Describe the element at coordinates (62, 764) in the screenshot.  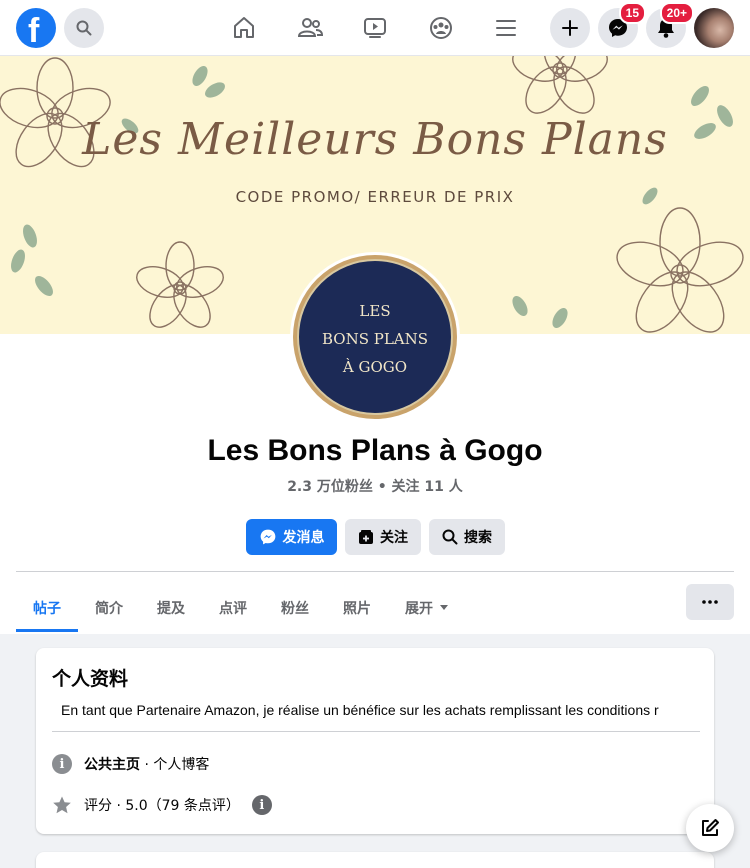
I see `info-icon: i` at that location.